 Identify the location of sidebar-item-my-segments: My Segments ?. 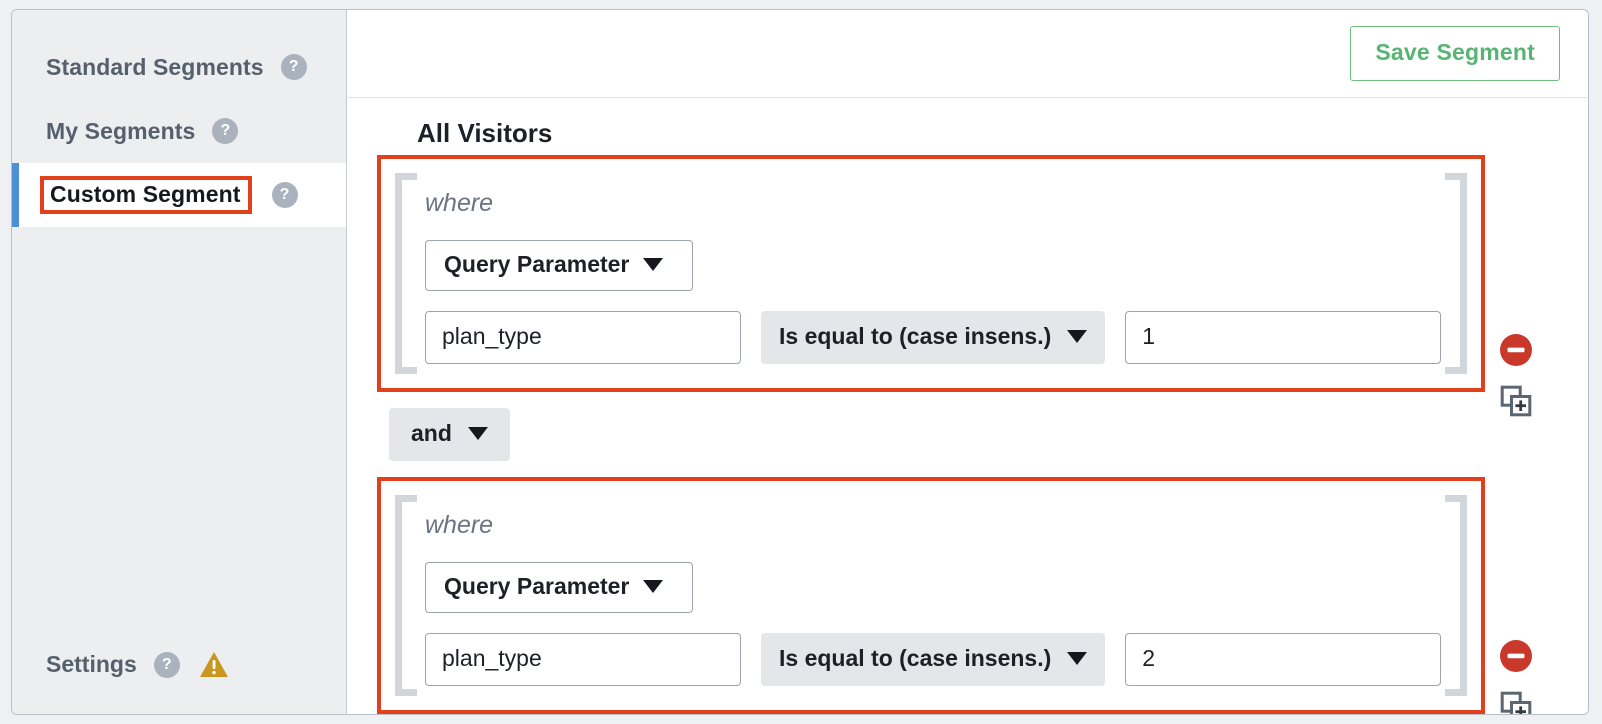
(179, 131).